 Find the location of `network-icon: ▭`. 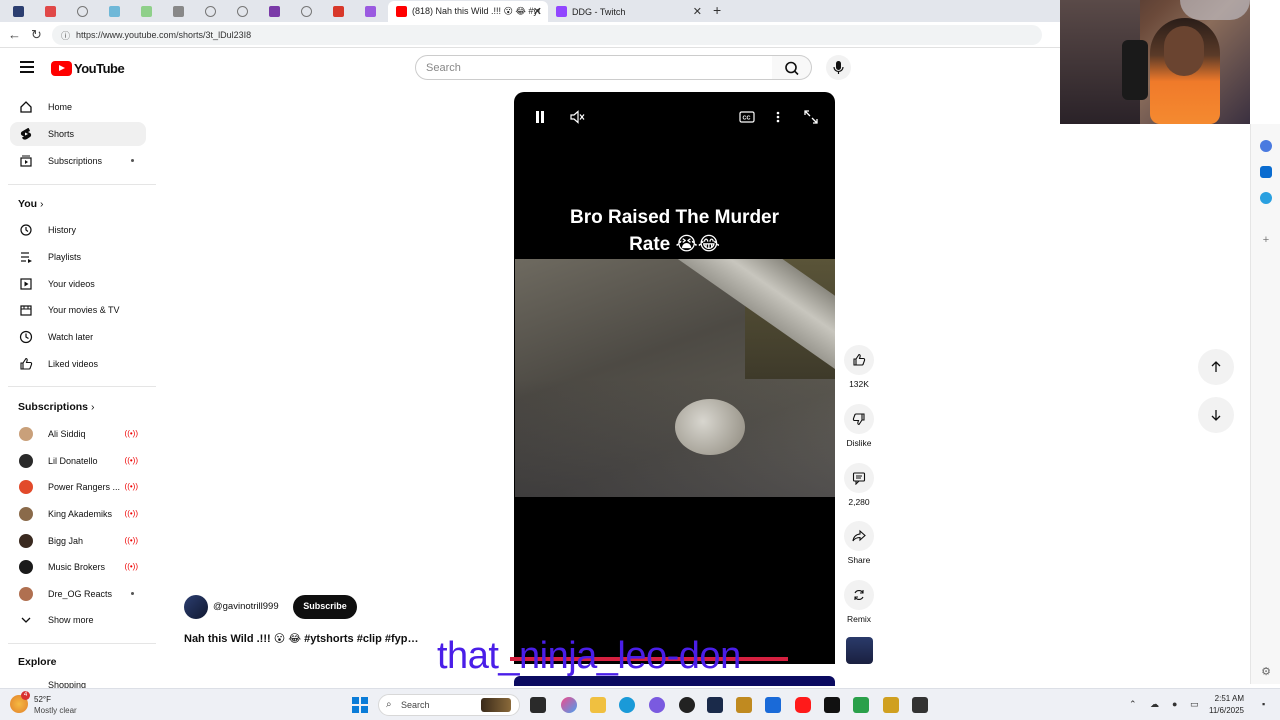

network-icon: ▭ is located at coordinates (1195, 704).